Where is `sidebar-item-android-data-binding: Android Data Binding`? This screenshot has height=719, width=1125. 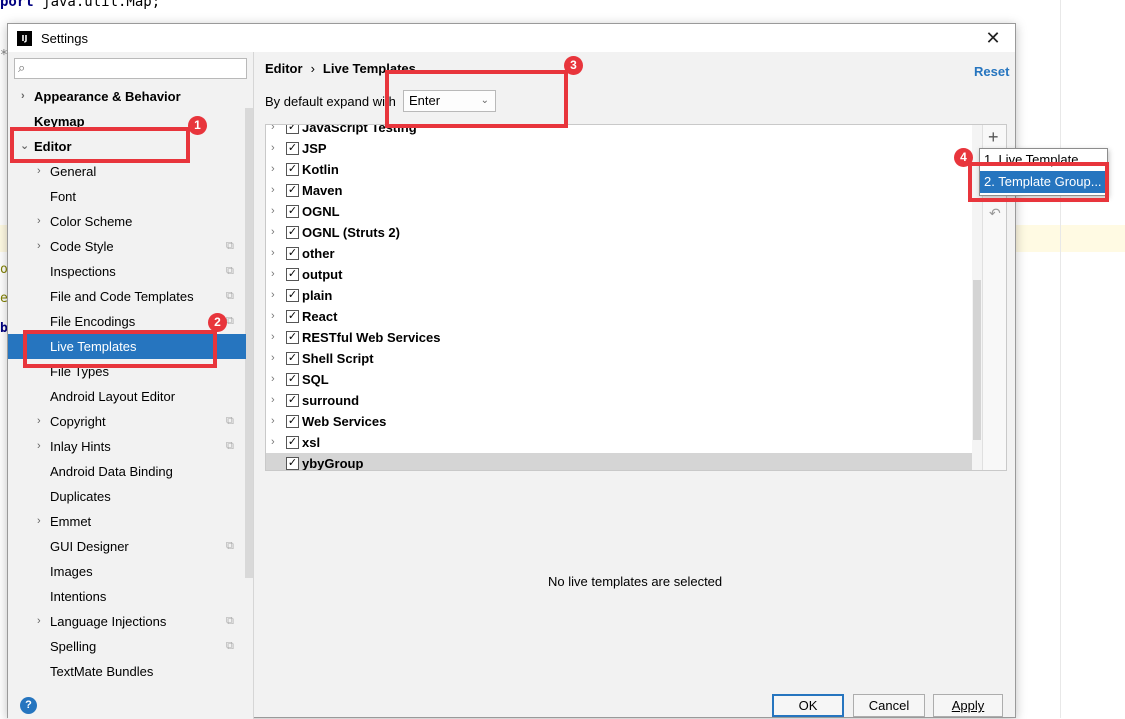 sidebar-item-android-data-binding: Android Data Binding is located at coordinates (127, 471).